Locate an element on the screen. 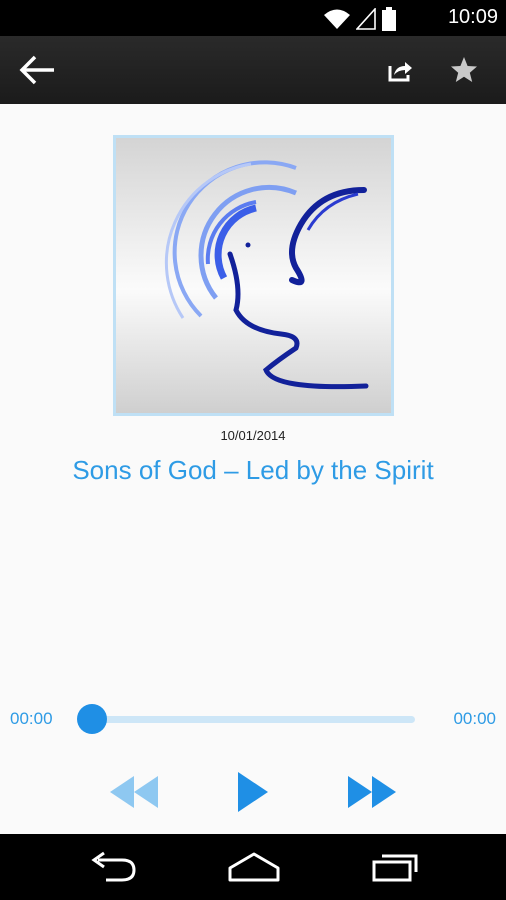  recents-icon is located at coordinates (395, 869).